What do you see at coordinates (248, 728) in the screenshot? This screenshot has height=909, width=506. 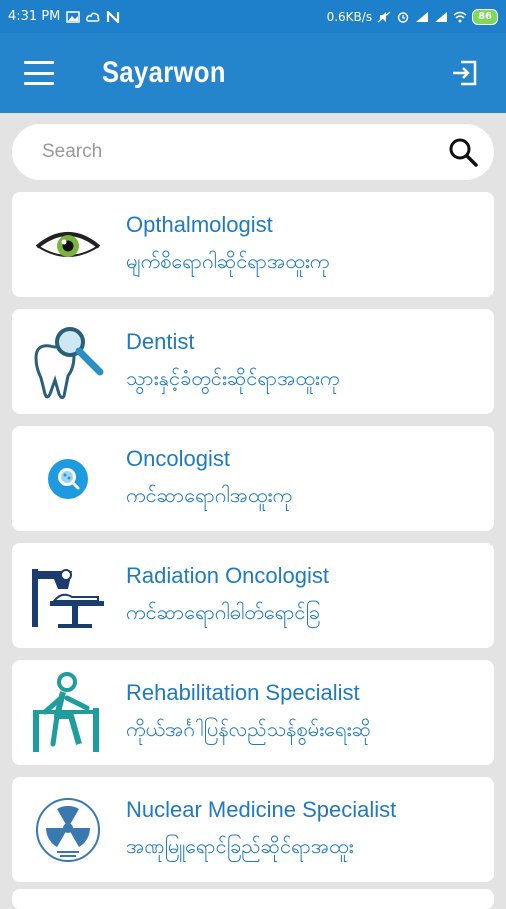 I see `specialty-name-mm: ကိုယ်အင်္ဂါပြန်လည်သန်စွမ်းရေးဆို` at bounding box center [248, 728].